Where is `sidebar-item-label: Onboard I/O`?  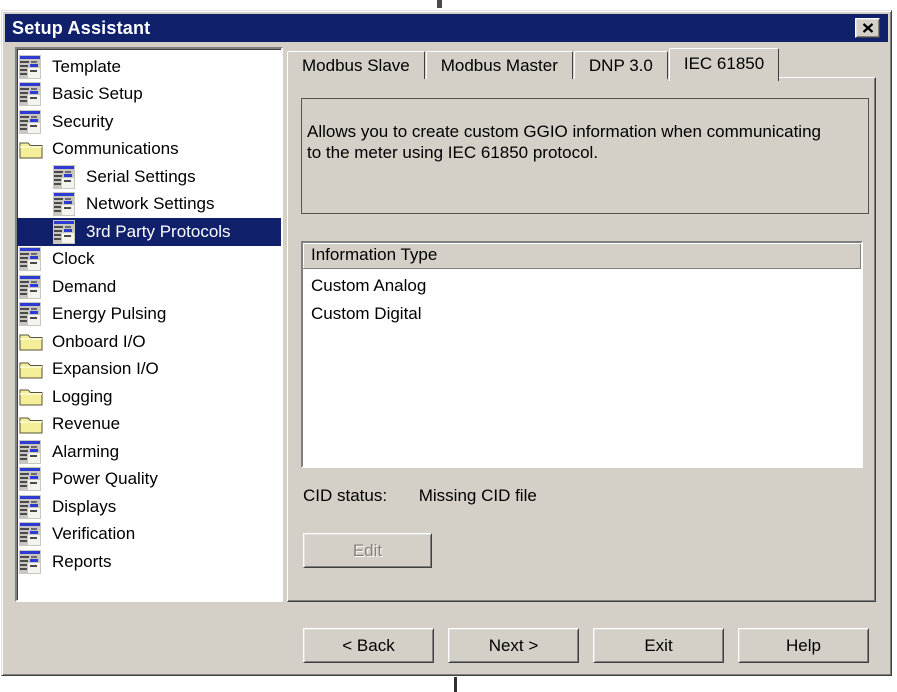 sidebar-item-label: Onboard I/O is located at coordinates (99, 341).